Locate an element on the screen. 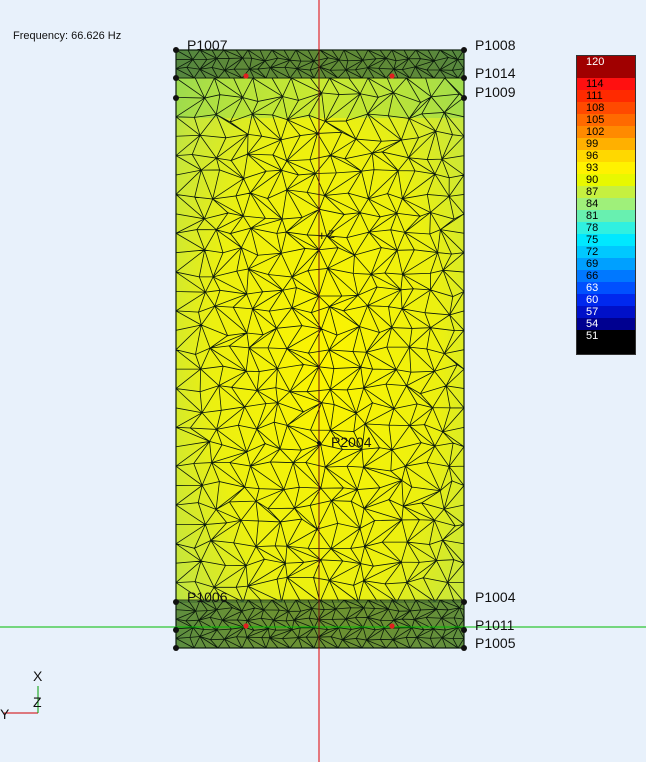  legend-entry: 90 is located at coordinates (606, 180).